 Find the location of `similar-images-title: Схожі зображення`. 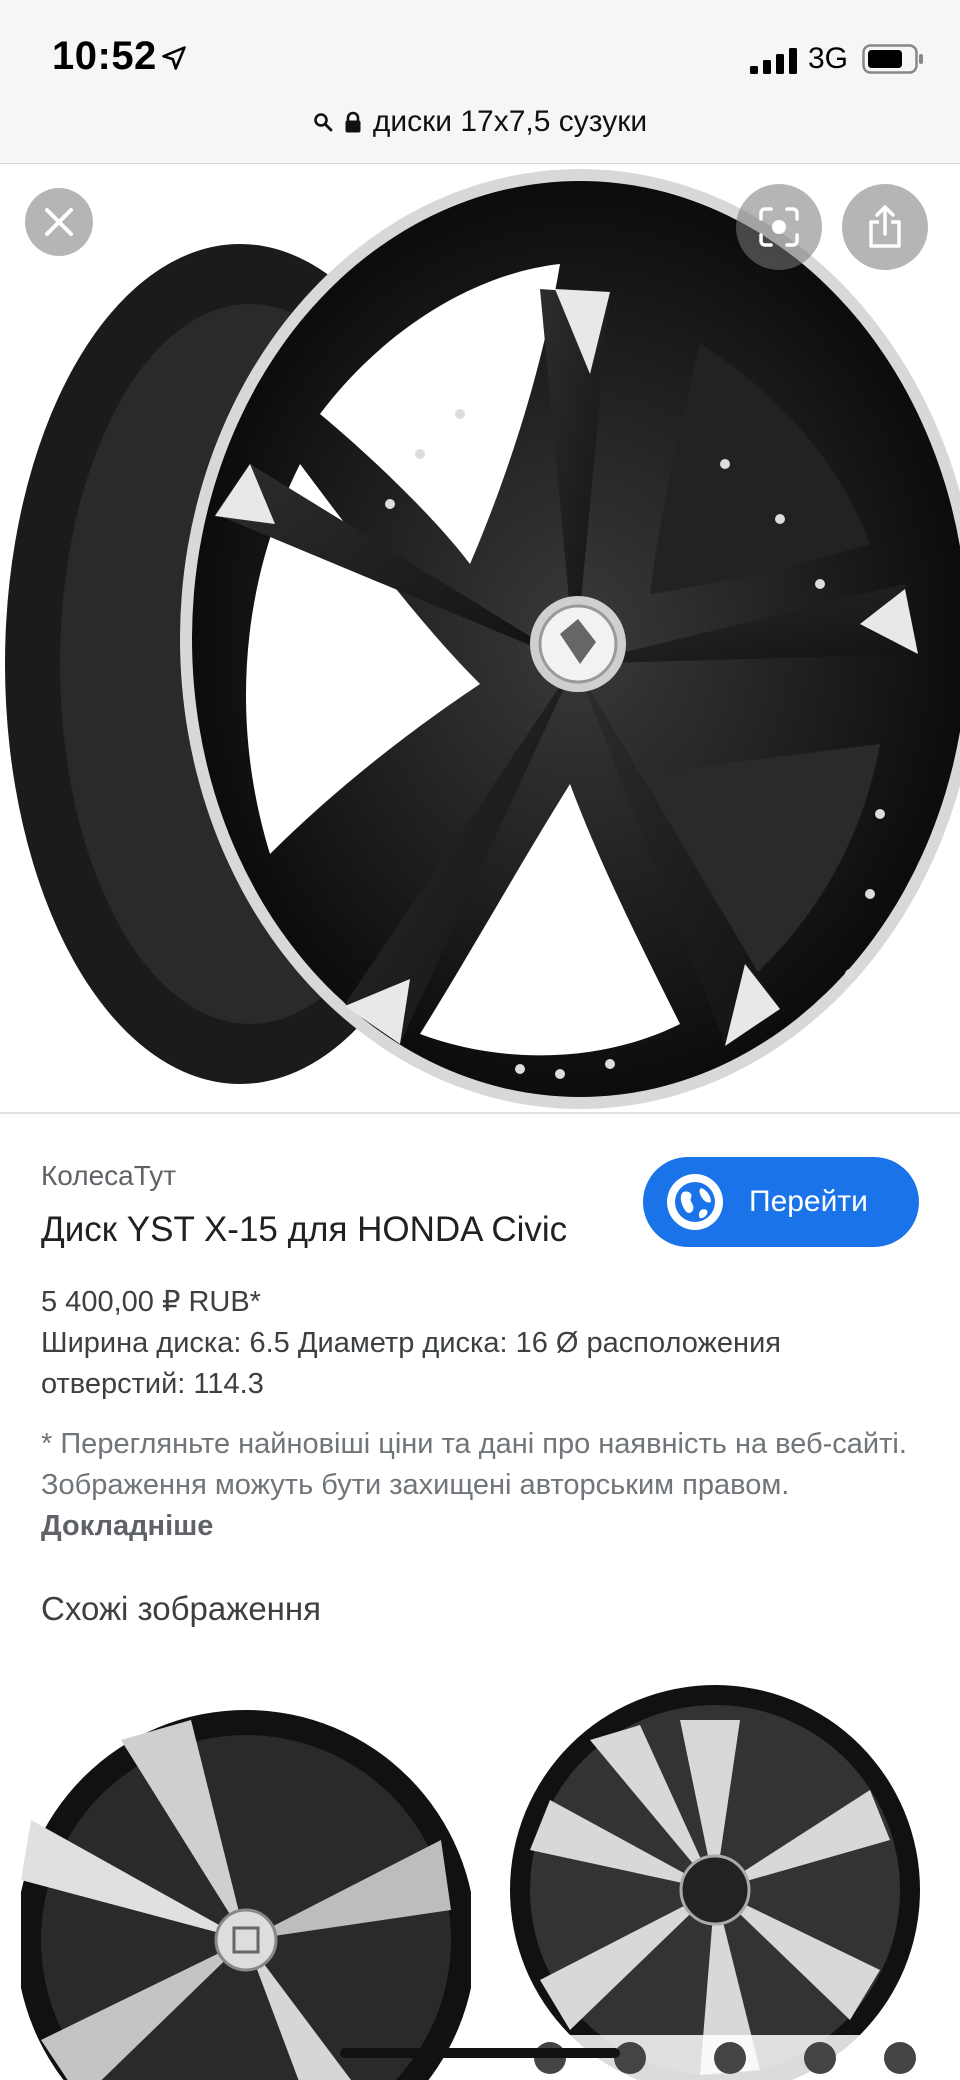

similar-images-title: Схожі зображення is located at coordinates (181, 1608).